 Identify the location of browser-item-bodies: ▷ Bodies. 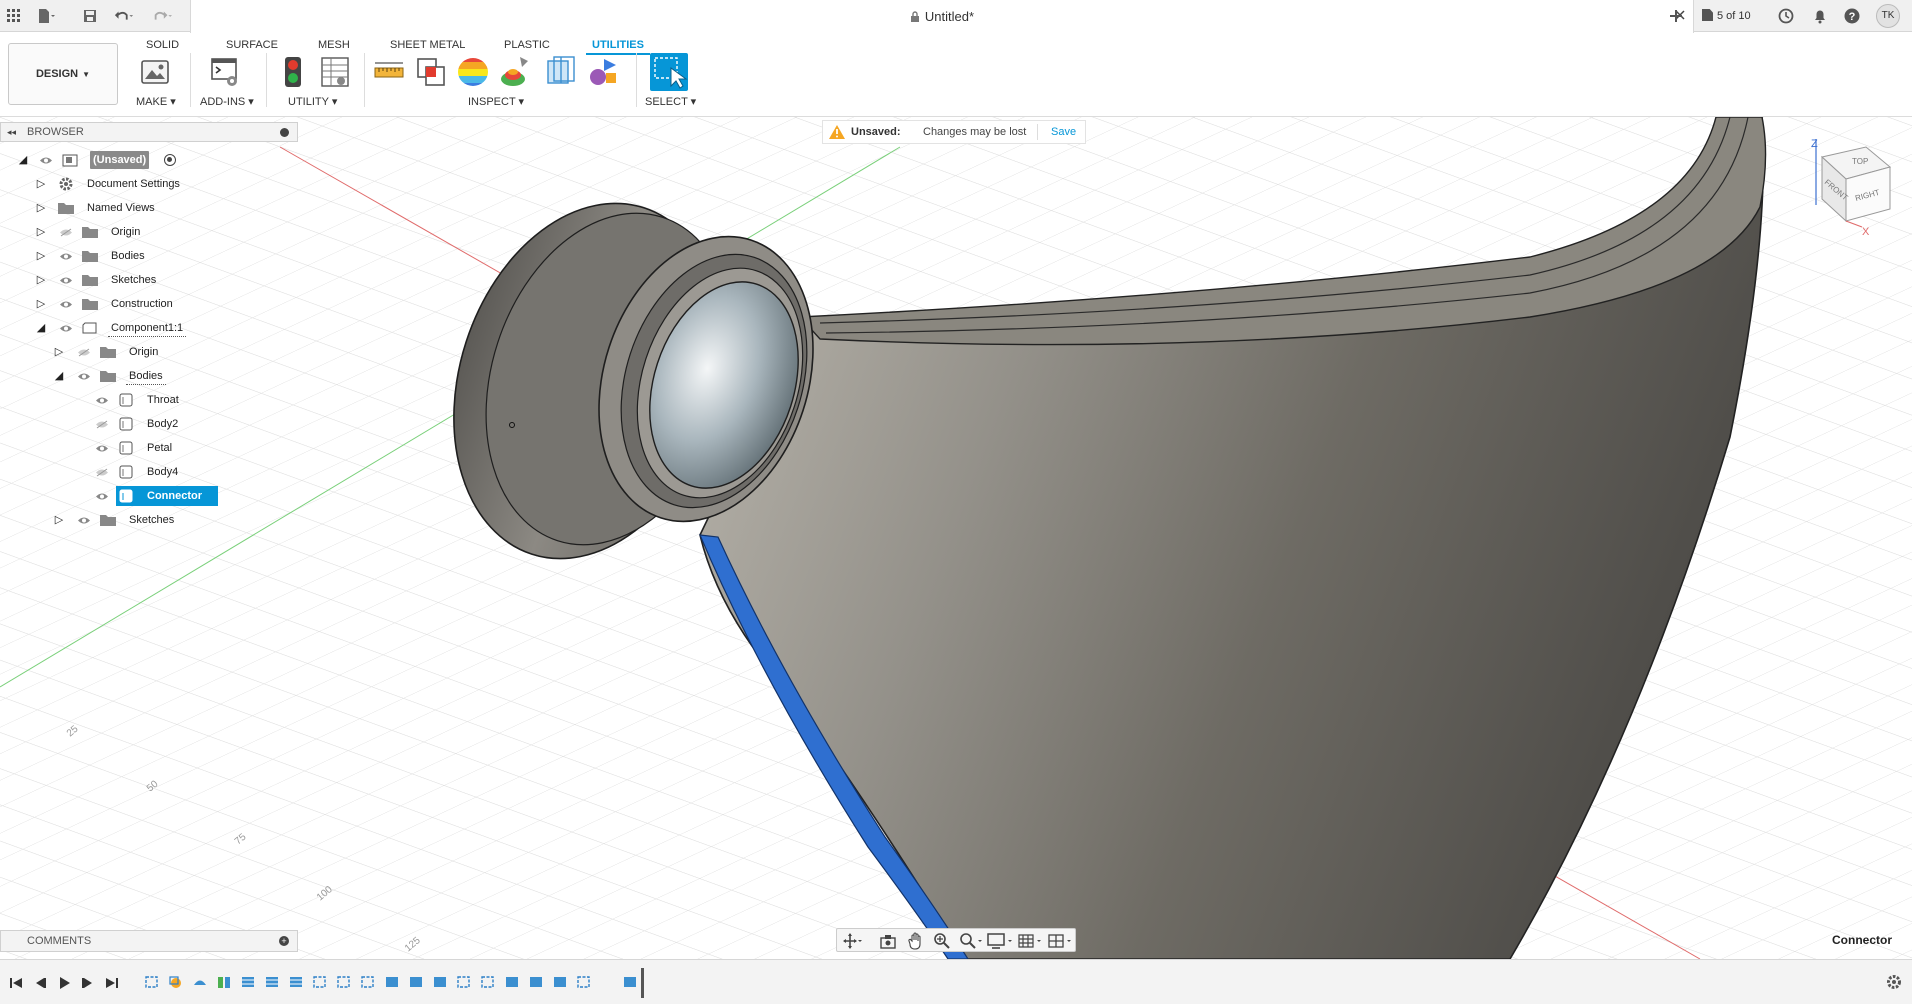
(150, 256).